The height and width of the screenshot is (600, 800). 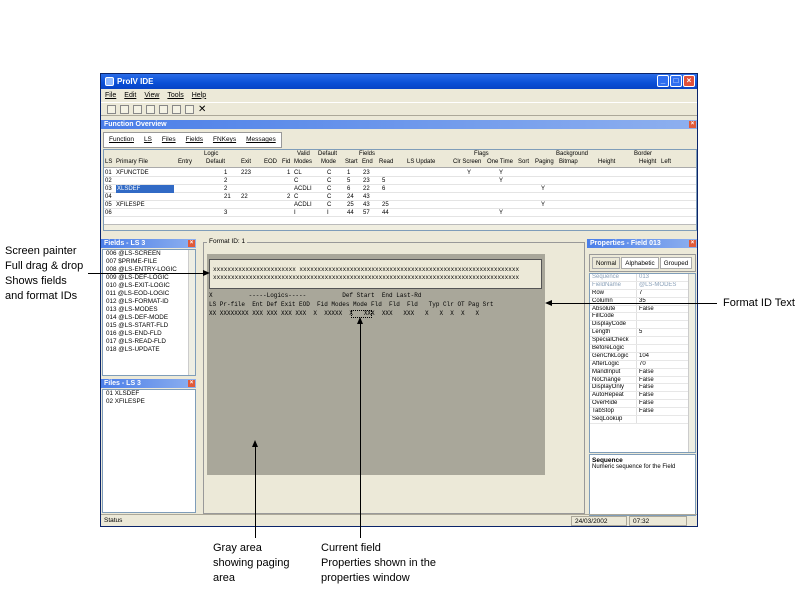 I want to click on table-cell-ls: 05, so click(x=108, y=205).